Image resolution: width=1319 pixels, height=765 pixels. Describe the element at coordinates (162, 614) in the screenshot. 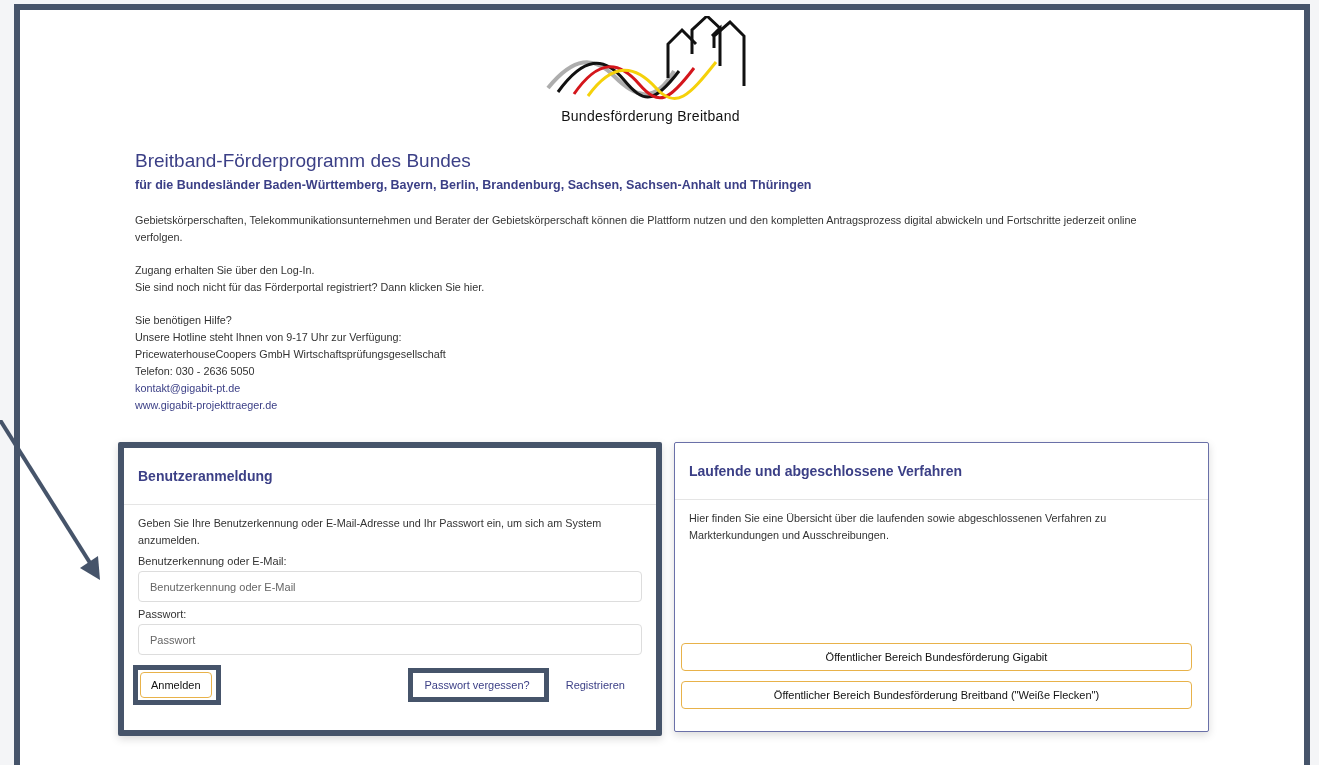

I see `field-label: Passwort:` at that location.